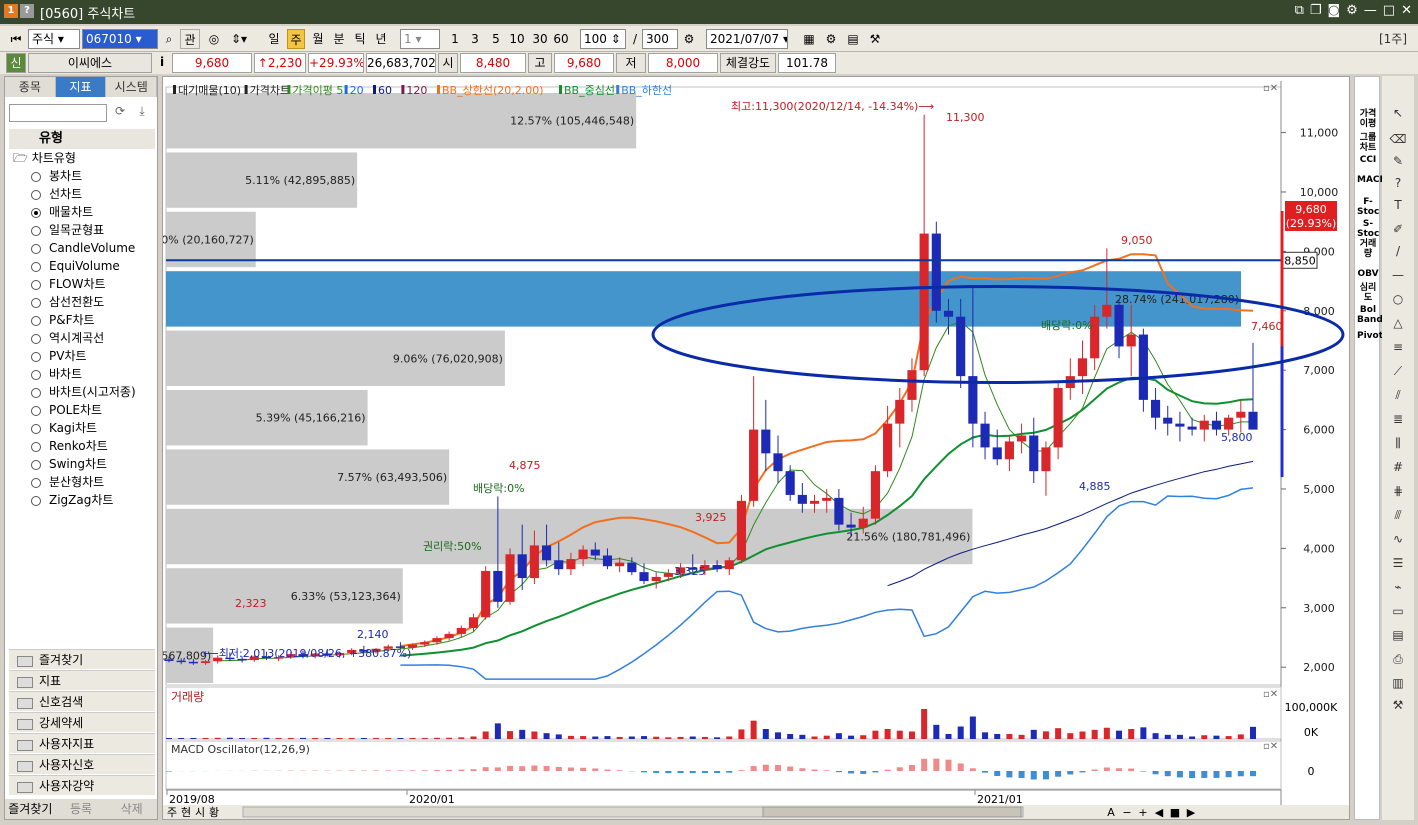  I want to click on maximize-icon: □, so click(1389, 10).